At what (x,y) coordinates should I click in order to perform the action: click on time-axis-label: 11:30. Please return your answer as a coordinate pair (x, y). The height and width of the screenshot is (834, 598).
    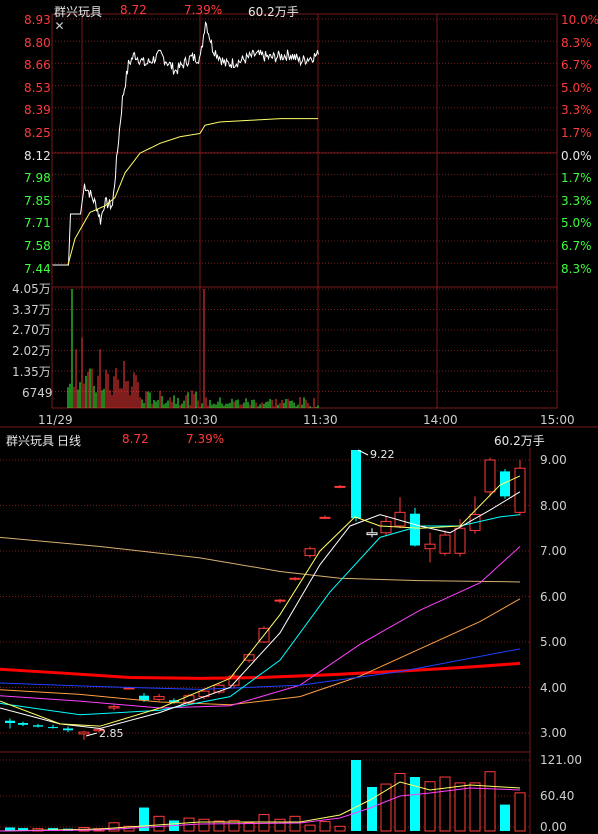
    Looking at the image, I should click on (320, 420).